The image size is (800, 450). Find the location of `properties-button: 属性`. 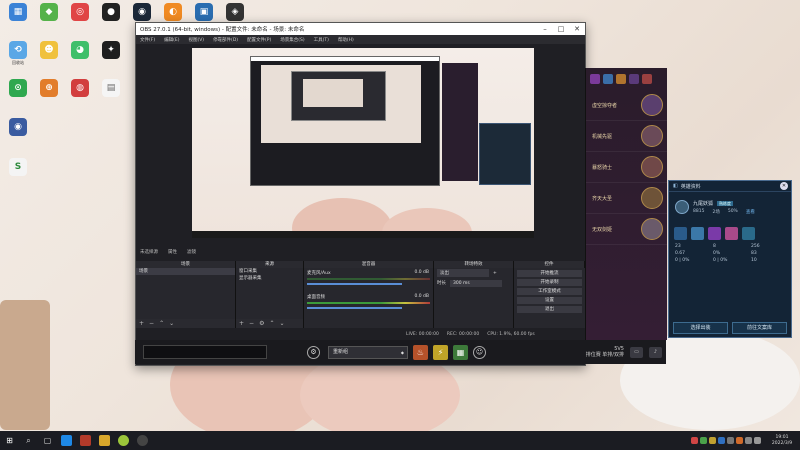

properties-button: 属性 is located at coordinates (172, 252).